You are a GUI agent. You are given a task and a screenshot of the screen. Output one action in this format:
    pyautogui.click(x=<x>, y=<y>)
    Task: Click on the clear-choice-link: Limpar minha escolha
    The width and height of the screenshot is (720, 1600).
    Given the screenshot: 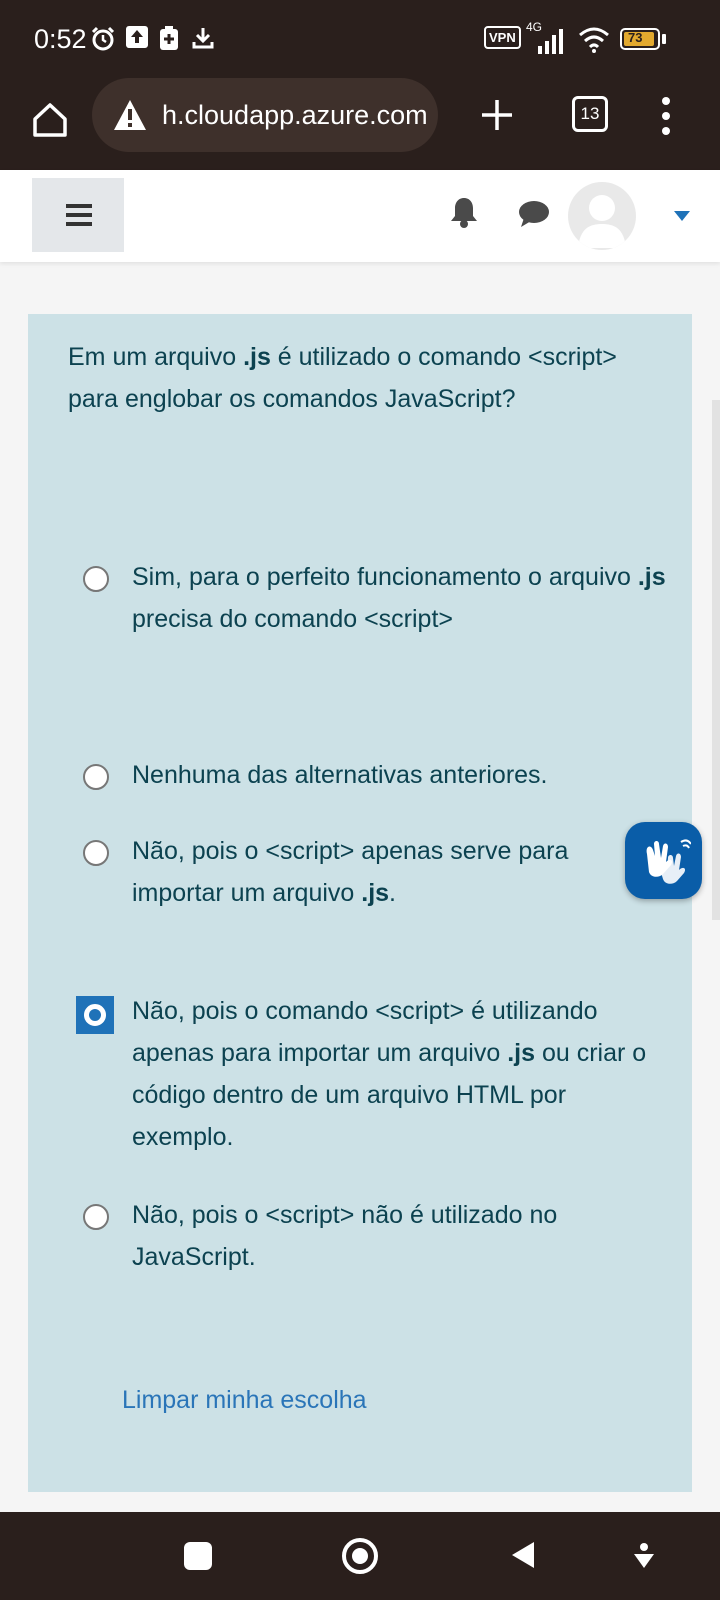 What is the action you would take?
    pyautogui.click(x=244, y=1400)
    